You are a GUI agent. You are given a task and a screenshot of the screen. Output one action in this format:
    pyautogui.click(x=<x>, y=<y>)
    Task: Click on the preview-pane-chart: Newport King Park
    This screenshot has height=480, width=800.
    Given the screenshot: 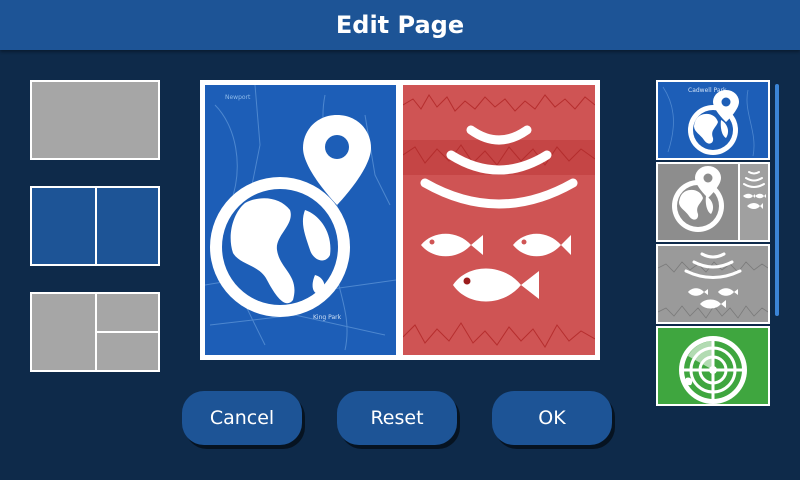 What is the action you would take?
    pyautogui.click(x=300, y=220)
    